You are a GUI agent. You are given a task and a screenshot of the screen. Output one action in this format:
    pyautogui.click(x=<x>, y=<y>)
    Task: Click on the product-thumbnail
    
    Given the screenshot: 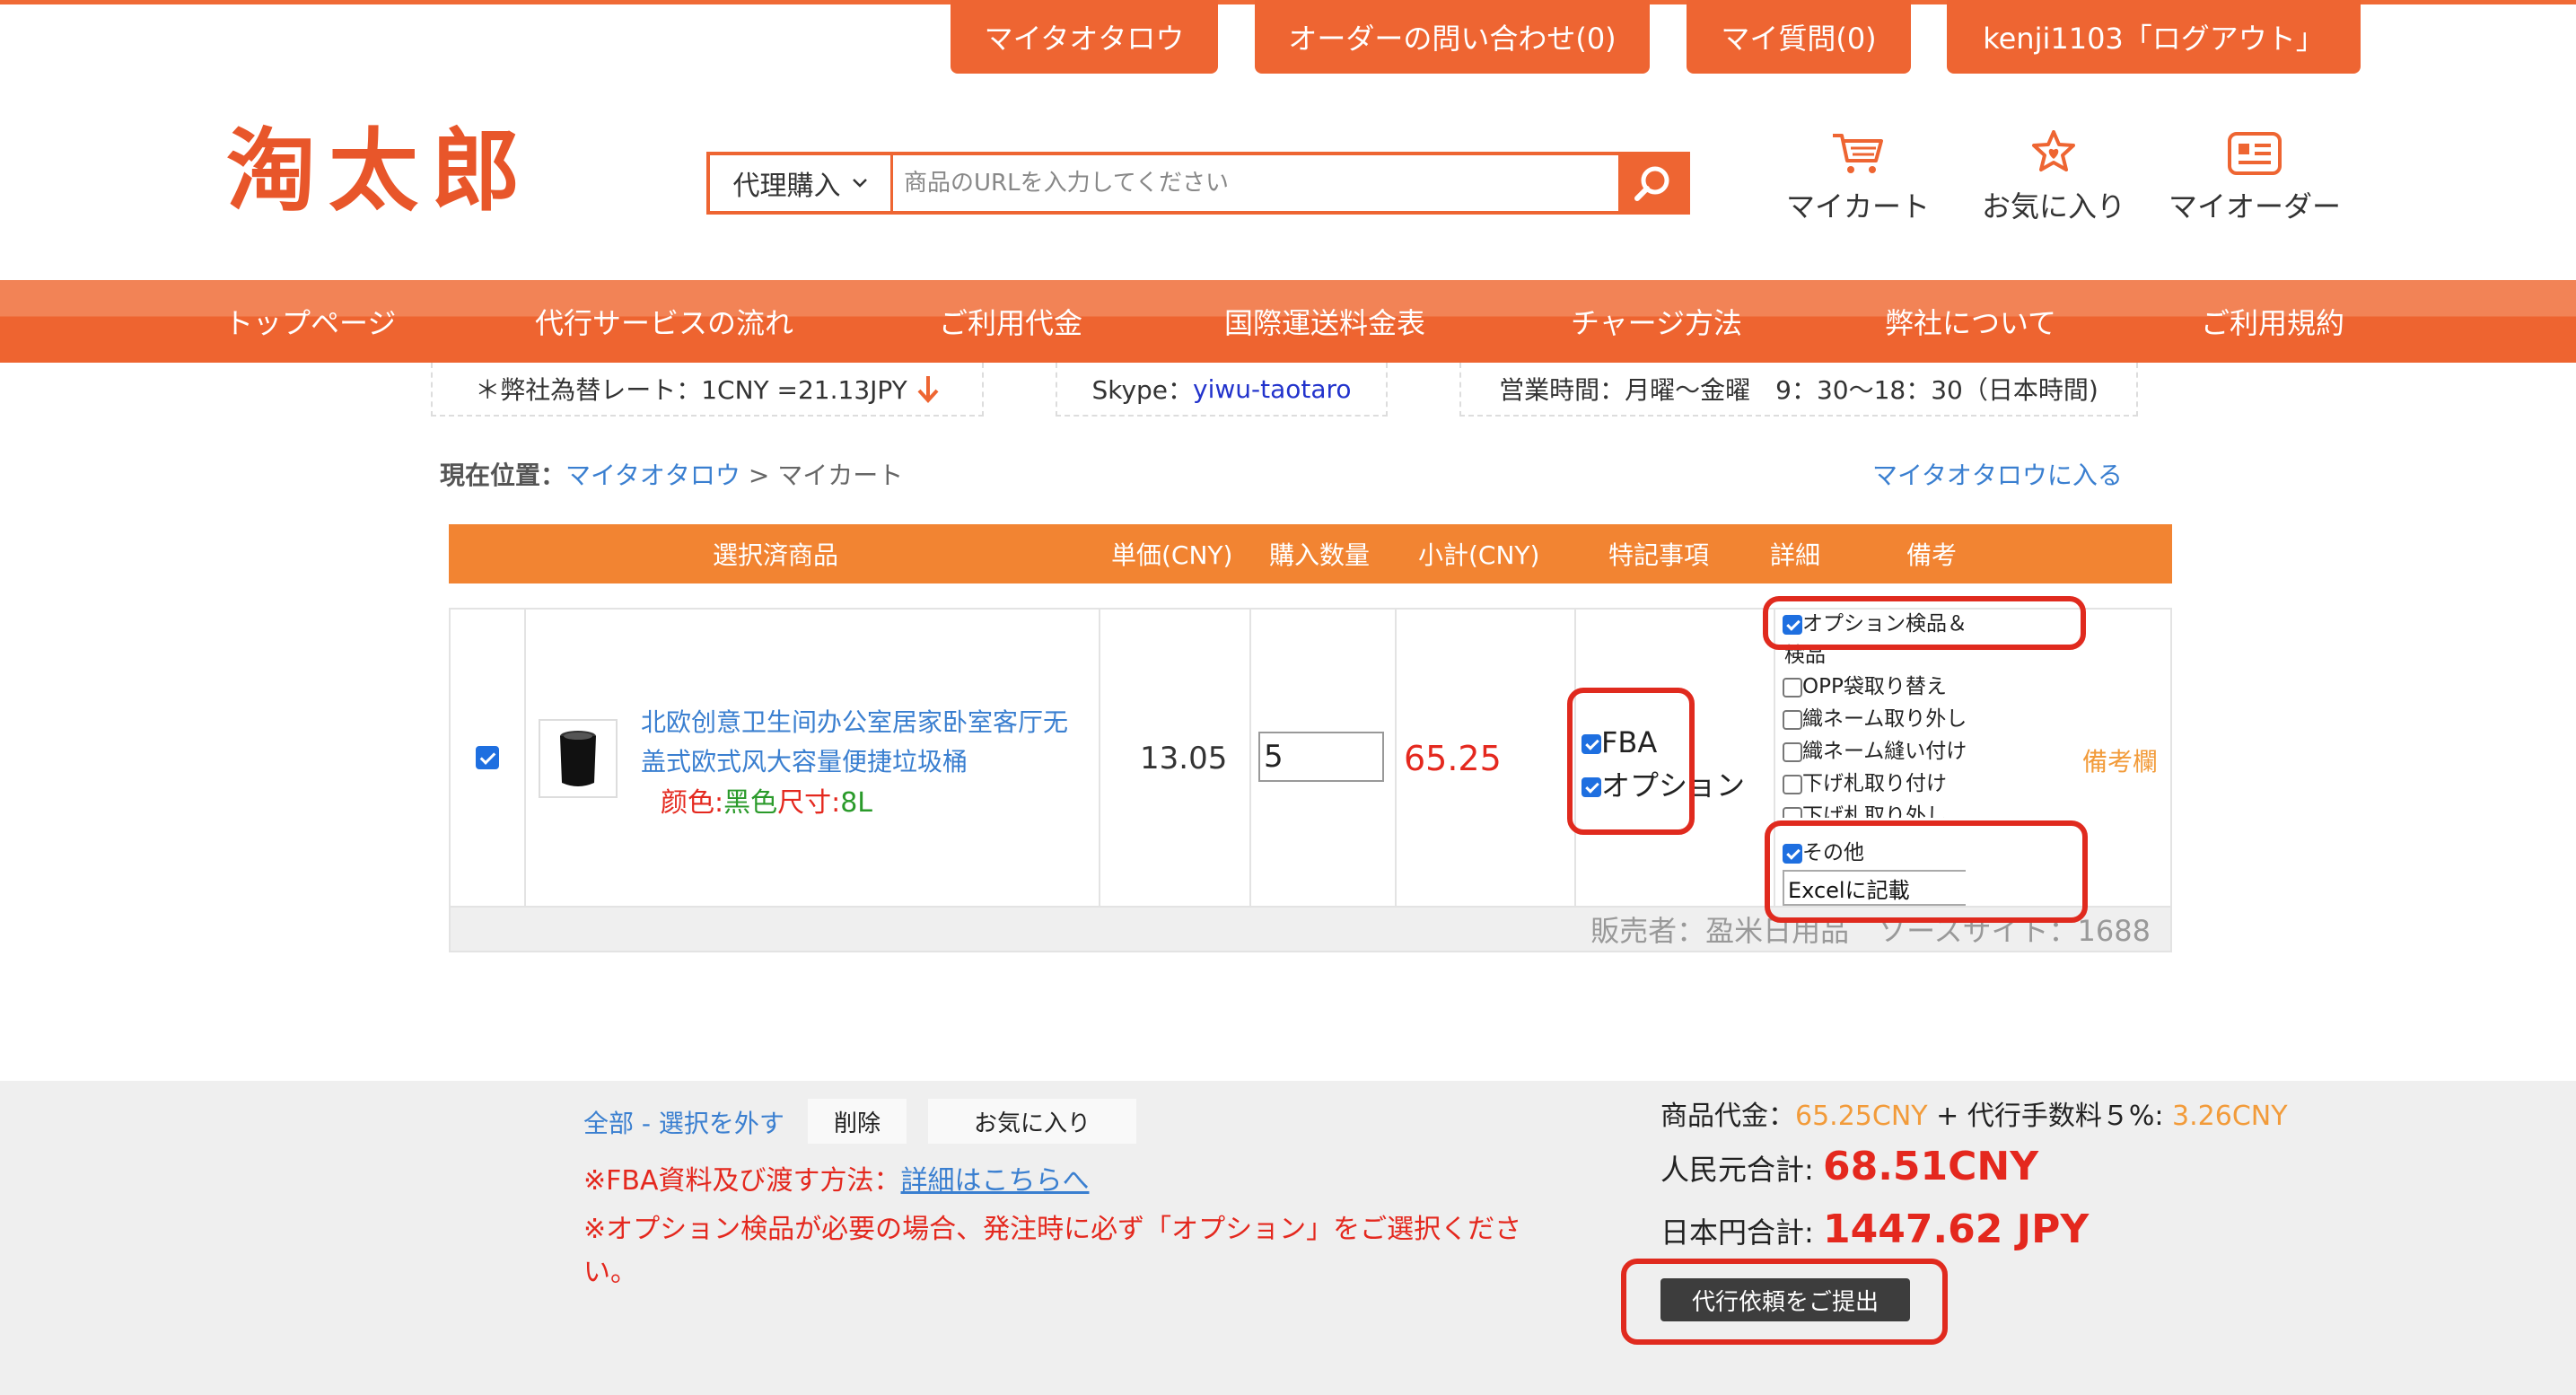 What is the action you would take?
    pyautogui.click(x=578, y=758)
    